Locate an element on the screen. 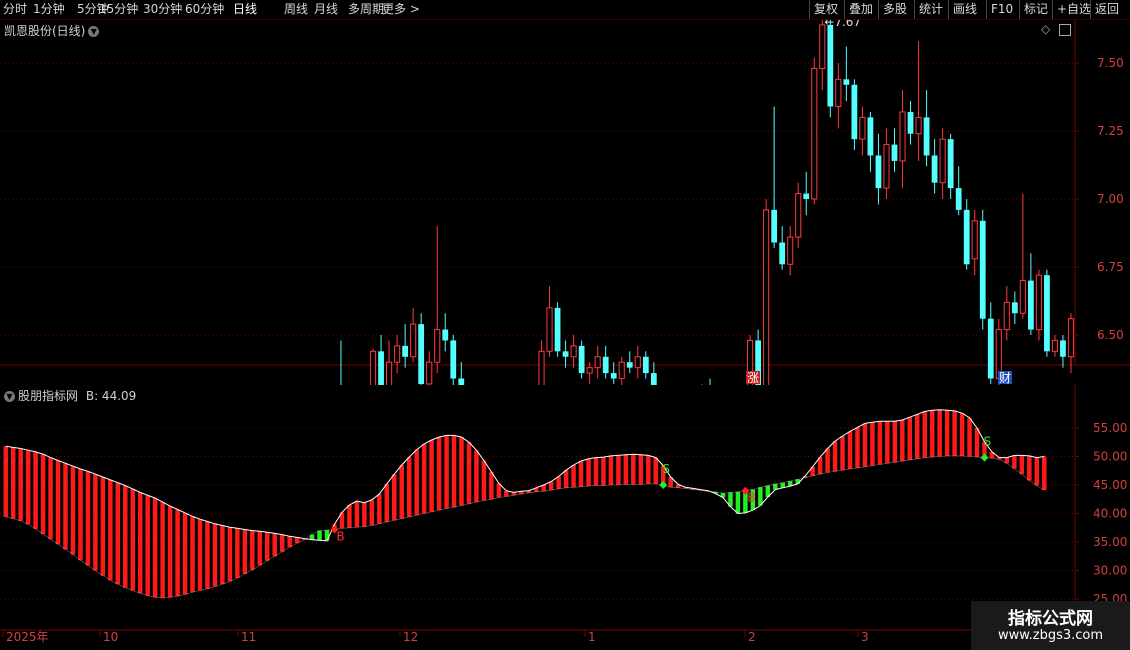  y-tick-label: 7.25 is located at coordinates (1110, 131).